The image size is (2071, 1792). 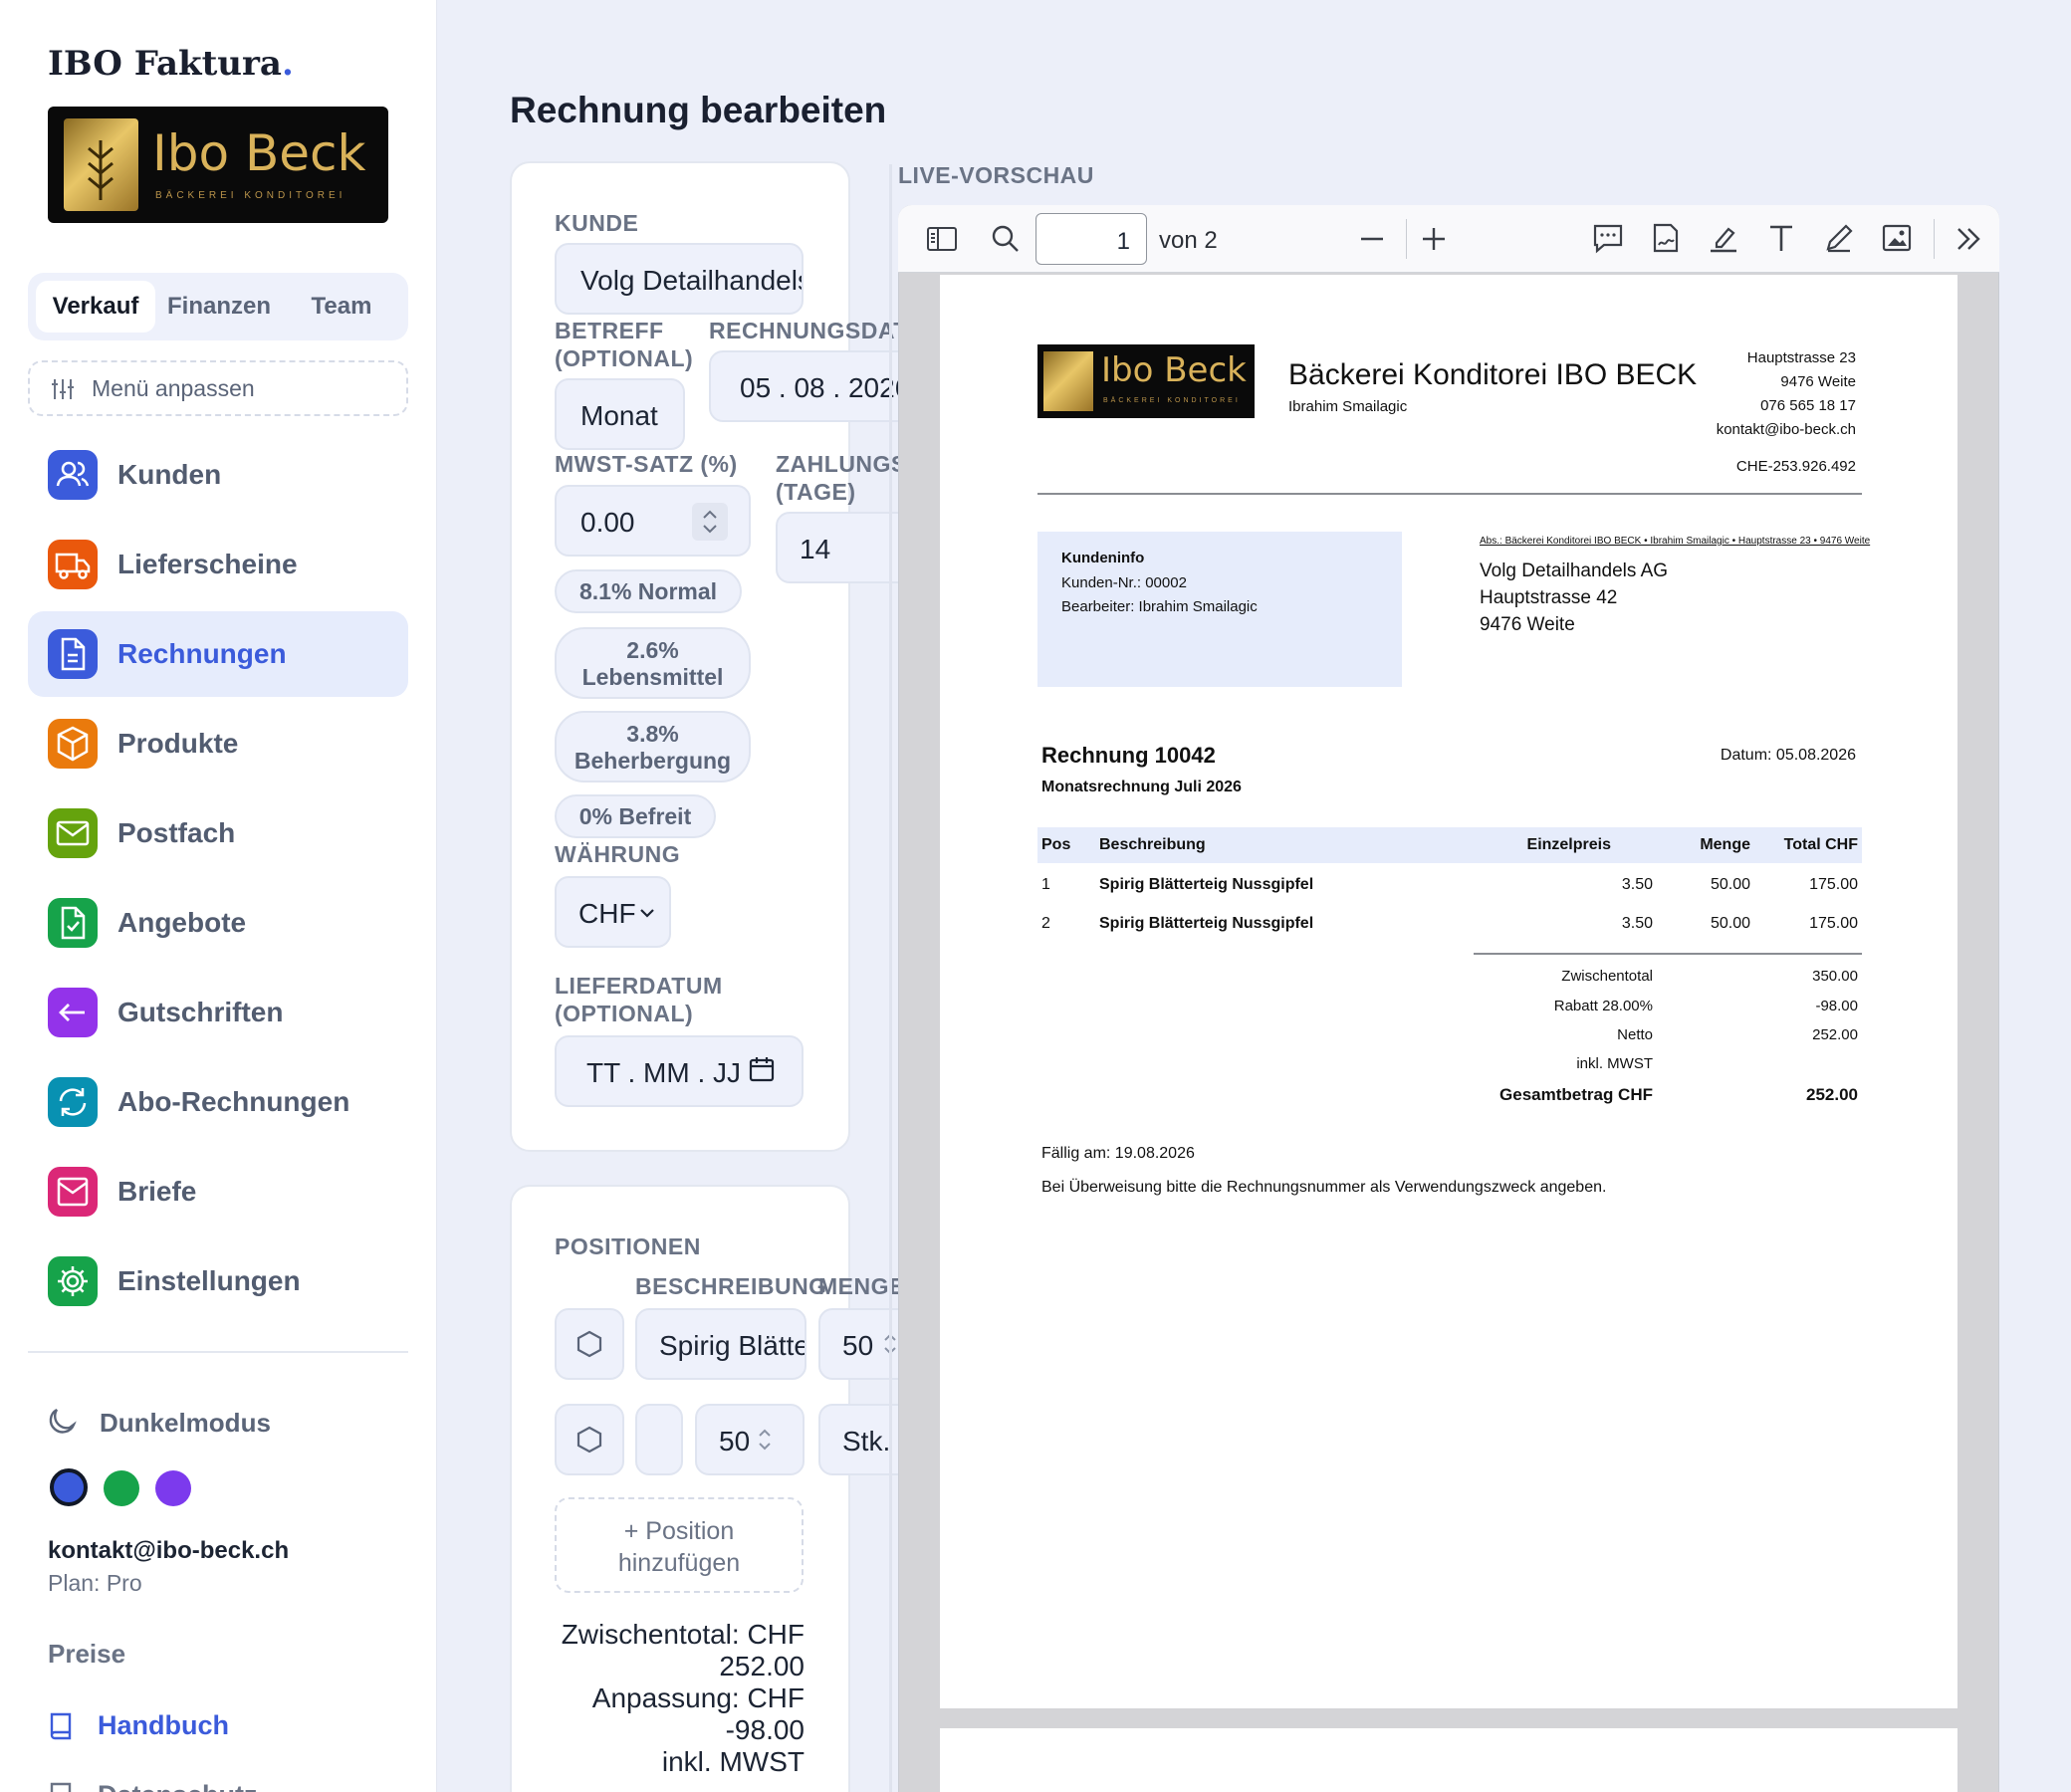 I want to click on panel-divider, so click(x=891, y=978).